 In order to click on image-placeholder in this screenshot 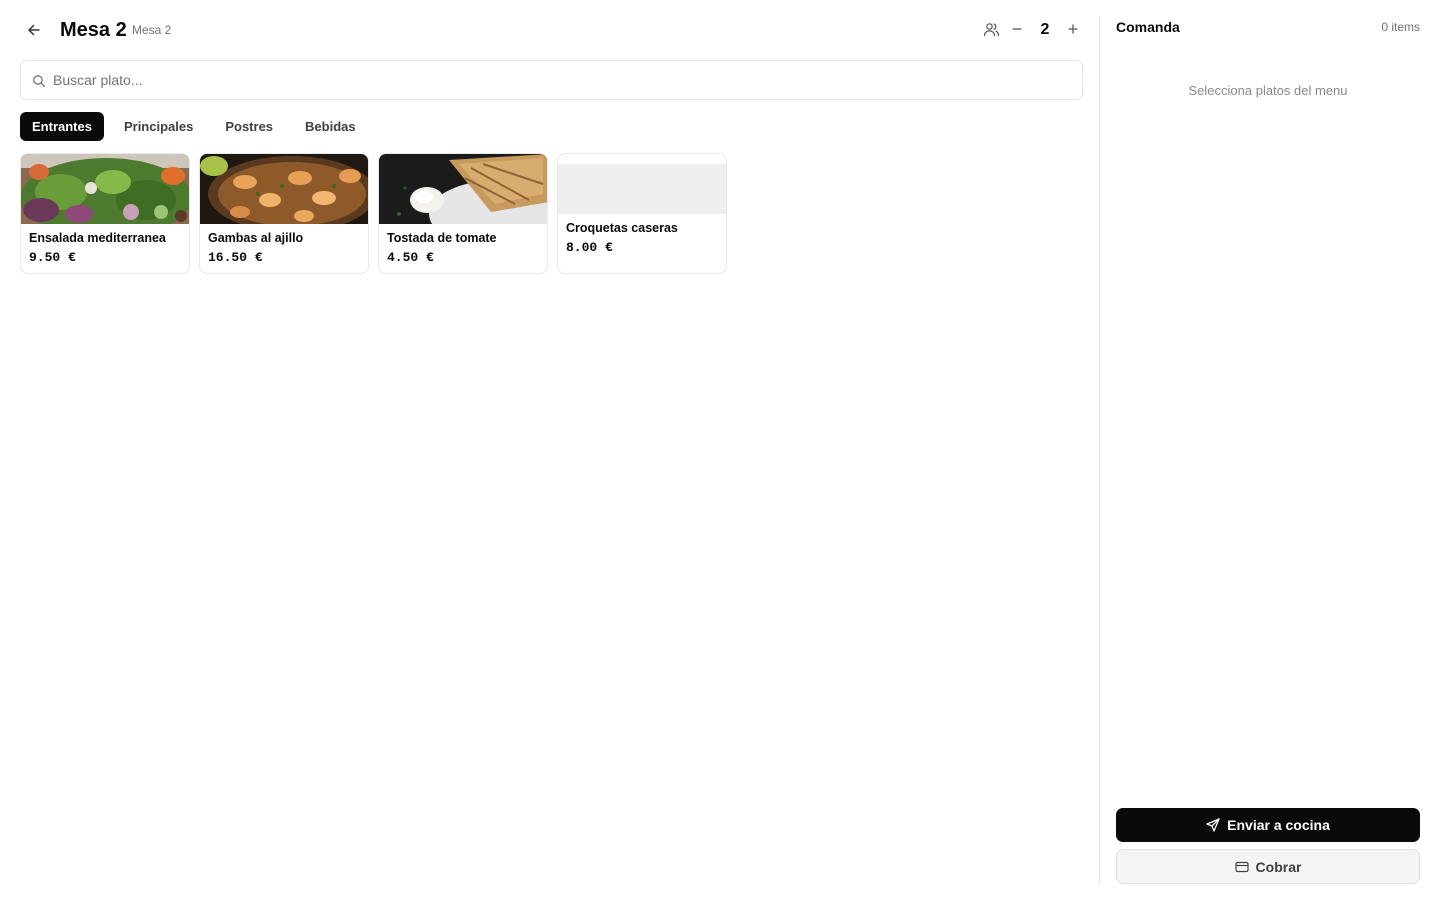, I will do `click(642, 189)`.